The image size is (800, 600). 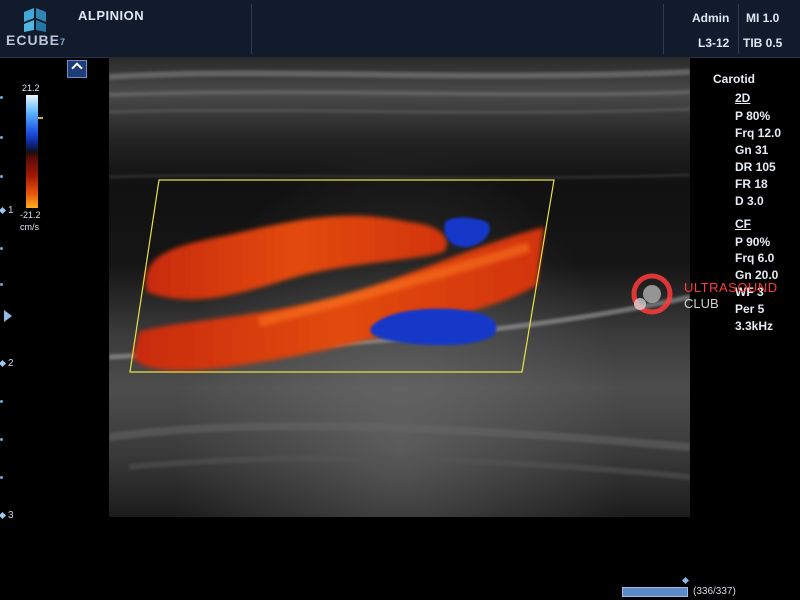 I want to click on flow-reverse-patch, so click(x=467, y=232).